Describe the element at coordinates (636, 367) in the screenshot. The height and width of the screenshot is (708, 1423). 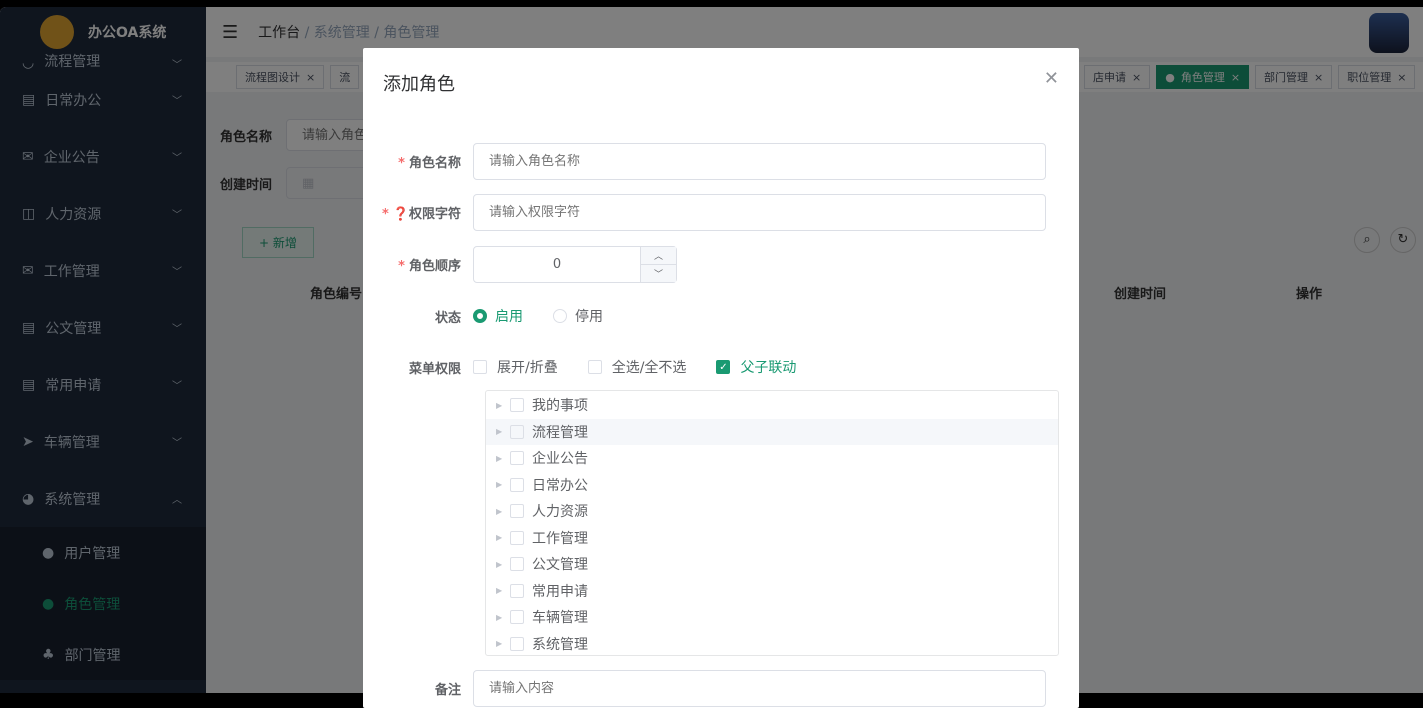
I see `select-all-checkbox: 全选/全不选` at that location.